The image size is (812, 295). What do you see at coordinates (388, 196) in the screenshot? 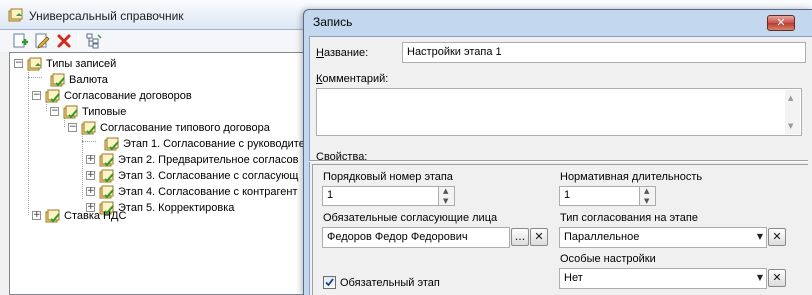
I see `stage-number-stepper: 1 ▲ ▼` at bounding box center [388, 196].